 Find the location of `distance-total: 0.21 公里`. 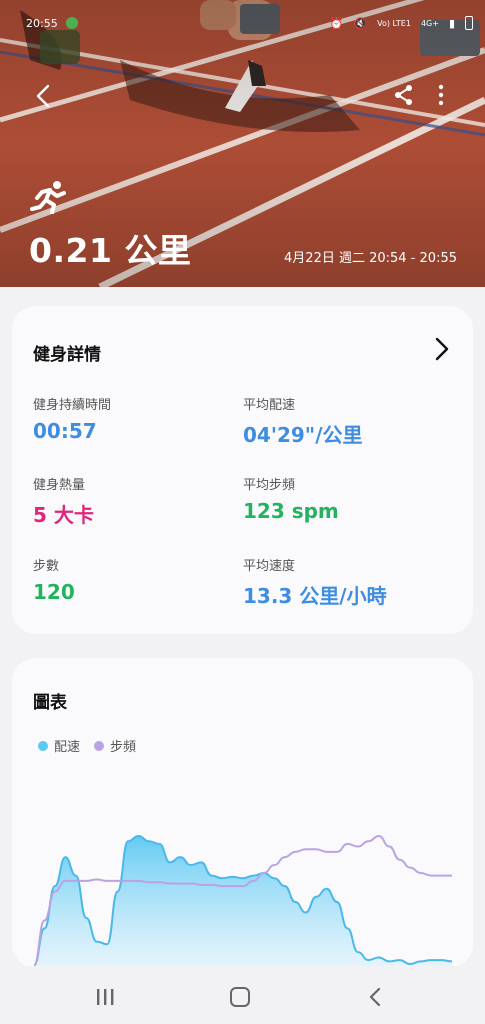

distance-total: 0.21 公里 is located at coordinates (110, 250).